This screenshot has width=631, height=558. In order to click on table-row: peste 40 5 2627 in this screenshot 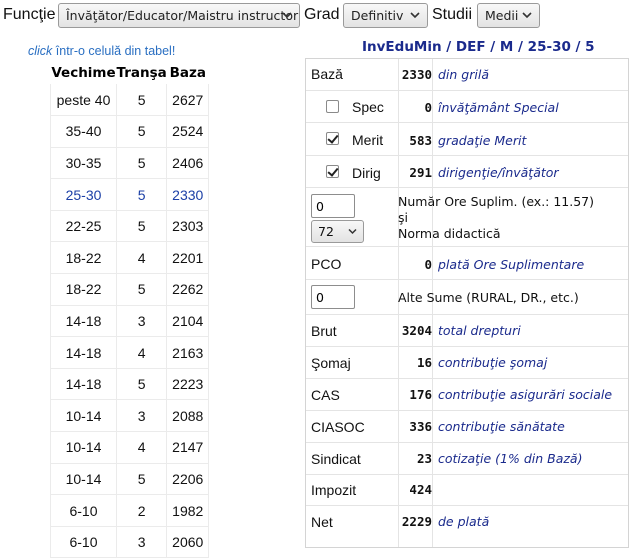, I will do `click(130, 100)`.